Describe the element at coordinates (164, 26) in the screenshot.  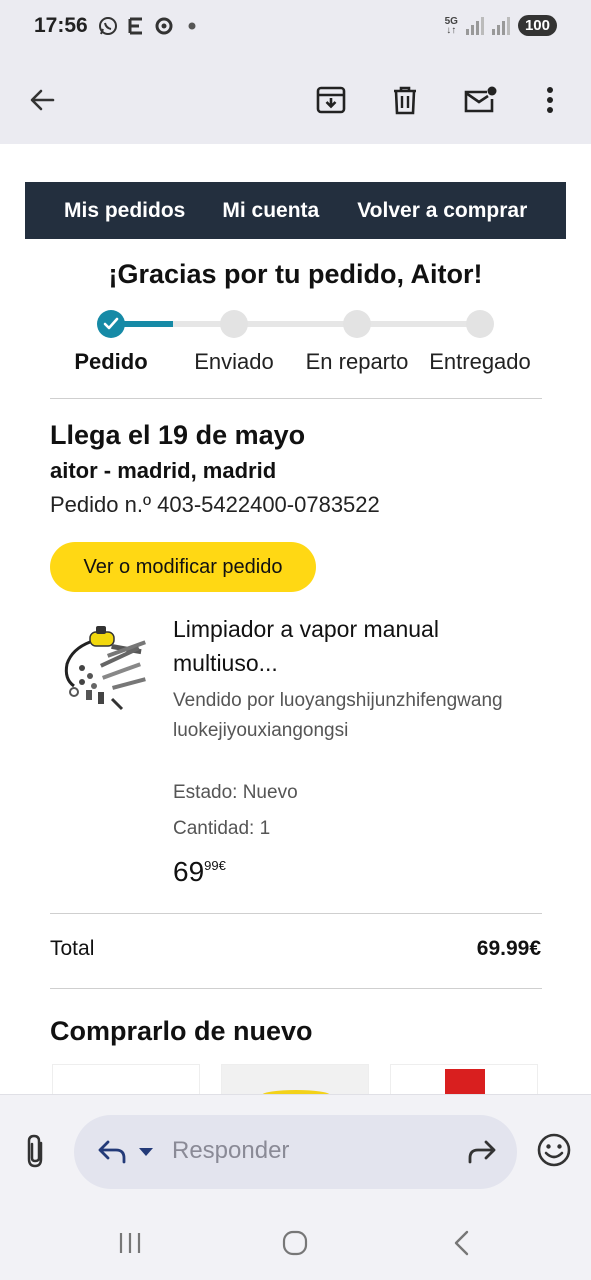
I see `sync-icon` at that location.